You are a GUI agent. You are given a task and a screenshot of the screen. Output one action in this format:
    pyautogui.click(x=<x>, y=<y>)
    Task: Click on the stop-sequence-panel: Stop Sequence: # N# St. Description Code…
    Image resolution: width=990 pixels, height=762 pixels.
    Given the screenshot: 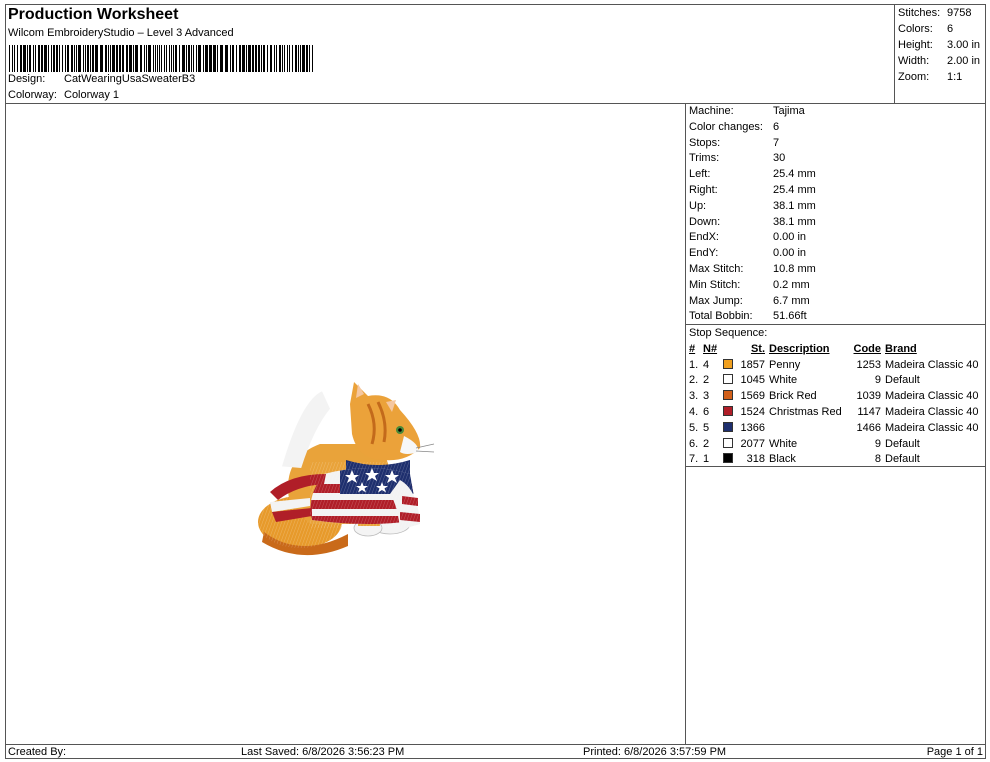 What is the action you would take?
    pyautogui.click(x=836, y=395)
    